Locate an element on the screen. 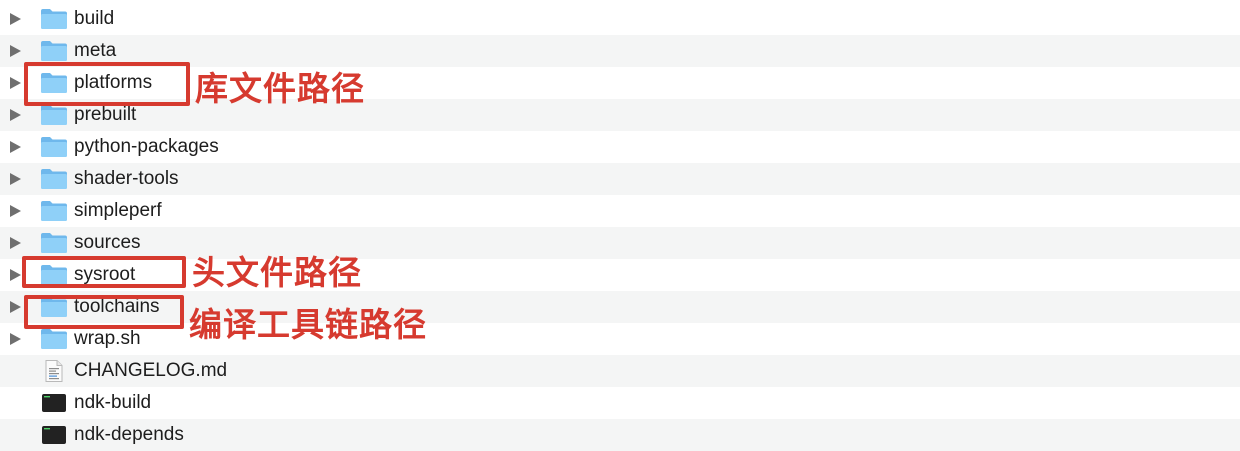 Image resolution: width=1240 pixels, height=451 pixels. file-name: shader-tools is located at coordinates (126, 178).